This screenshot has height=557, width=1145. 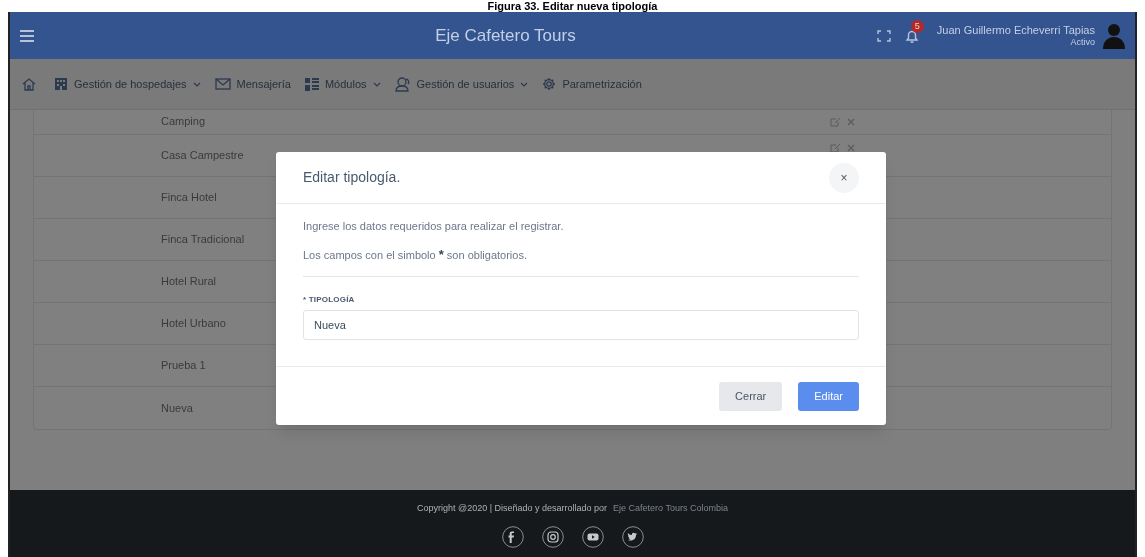 I want to click on field-label: * TIPOLOGÍA, so click(x=329, y=300).